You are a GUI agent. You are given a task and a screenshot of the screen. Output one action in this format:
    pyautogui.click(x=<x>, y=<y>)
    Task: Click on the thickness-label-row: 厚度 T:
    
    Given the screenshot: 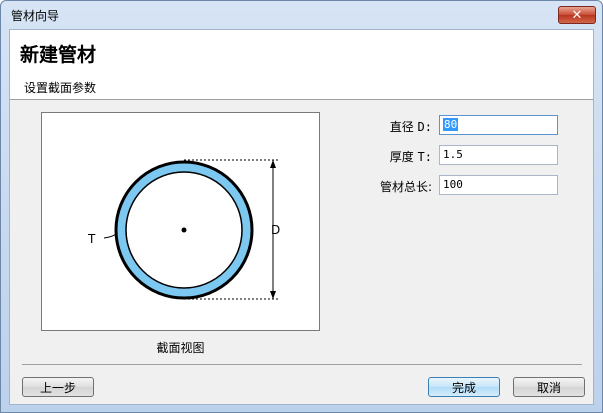 What is the action you would take?
    pyautogui.click(x=377, y=156)
    